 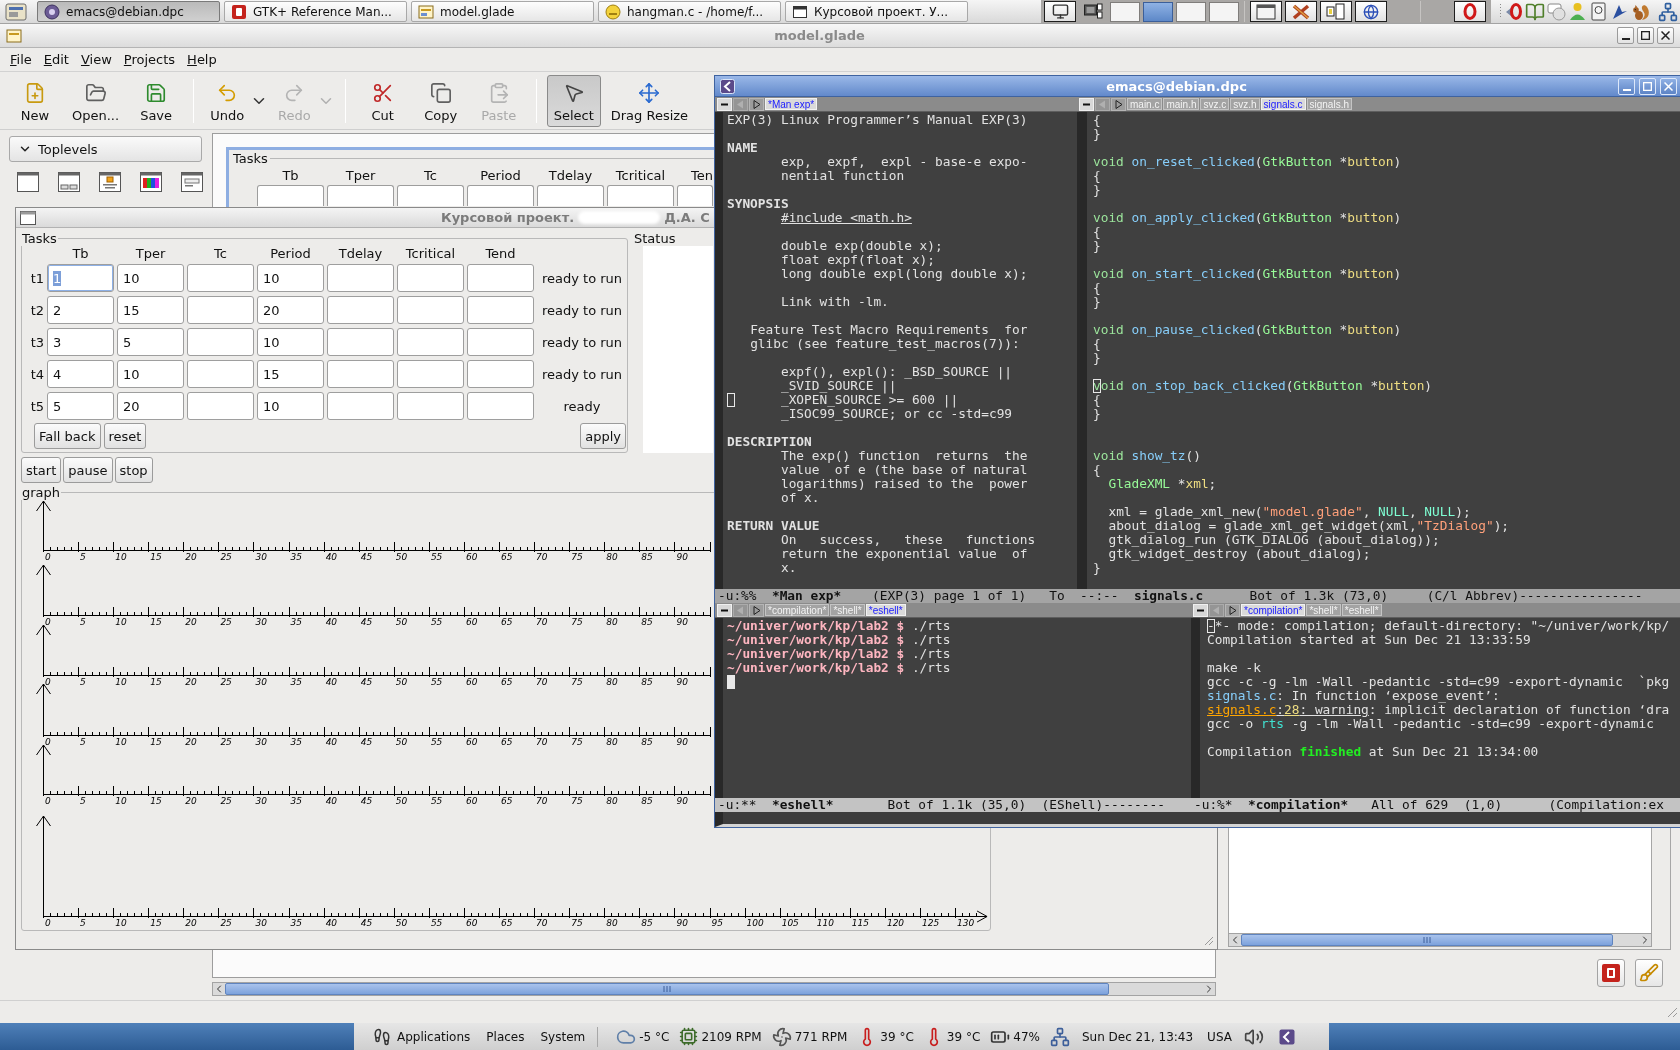 What do you see at coordinates (149, 59) in the screenshot?
I see `menu-item: Projects` at bounding box center [149, 59].